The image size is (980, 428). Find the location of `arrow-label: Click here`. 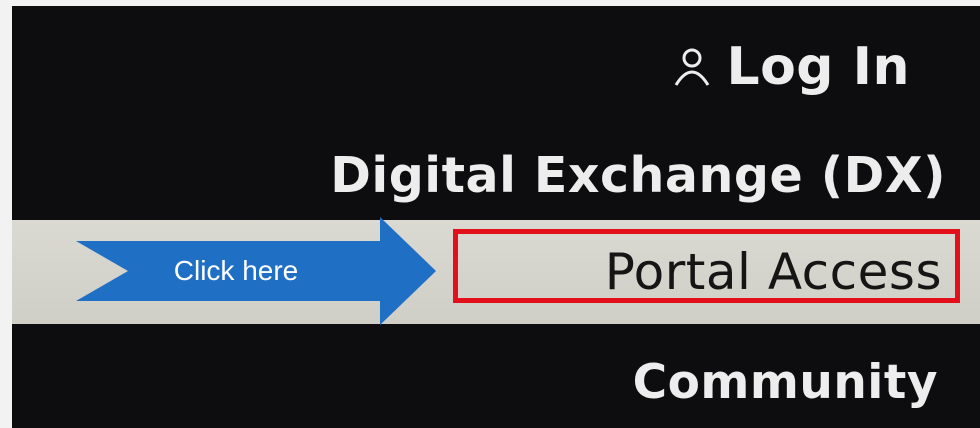

arrow-label: Click here is located at coordinates (236, 270).